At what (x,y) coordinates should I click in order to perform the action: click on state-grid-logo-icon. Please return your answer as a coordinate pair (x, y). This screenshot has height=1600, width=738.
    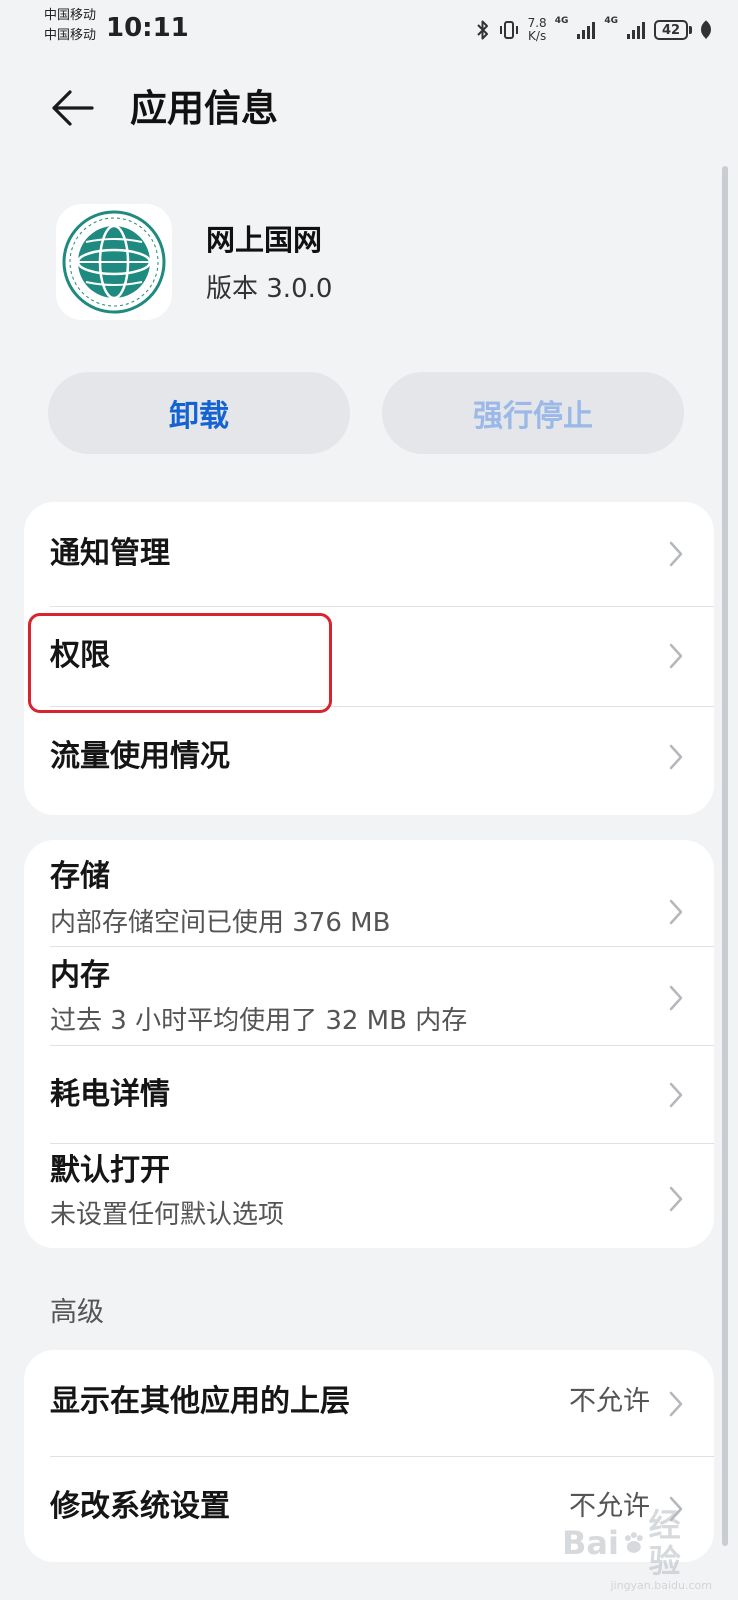
    Looking at the image, I should click on (114, 262).